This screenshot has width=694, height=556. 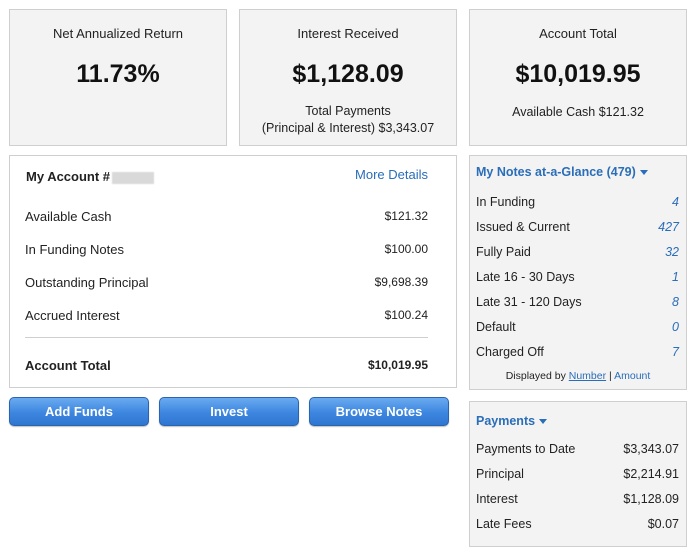 What do you see at coordinates (391, 174) in the screenshot?
I see `more-details-link: More Details` at bounding box center [391, 174].